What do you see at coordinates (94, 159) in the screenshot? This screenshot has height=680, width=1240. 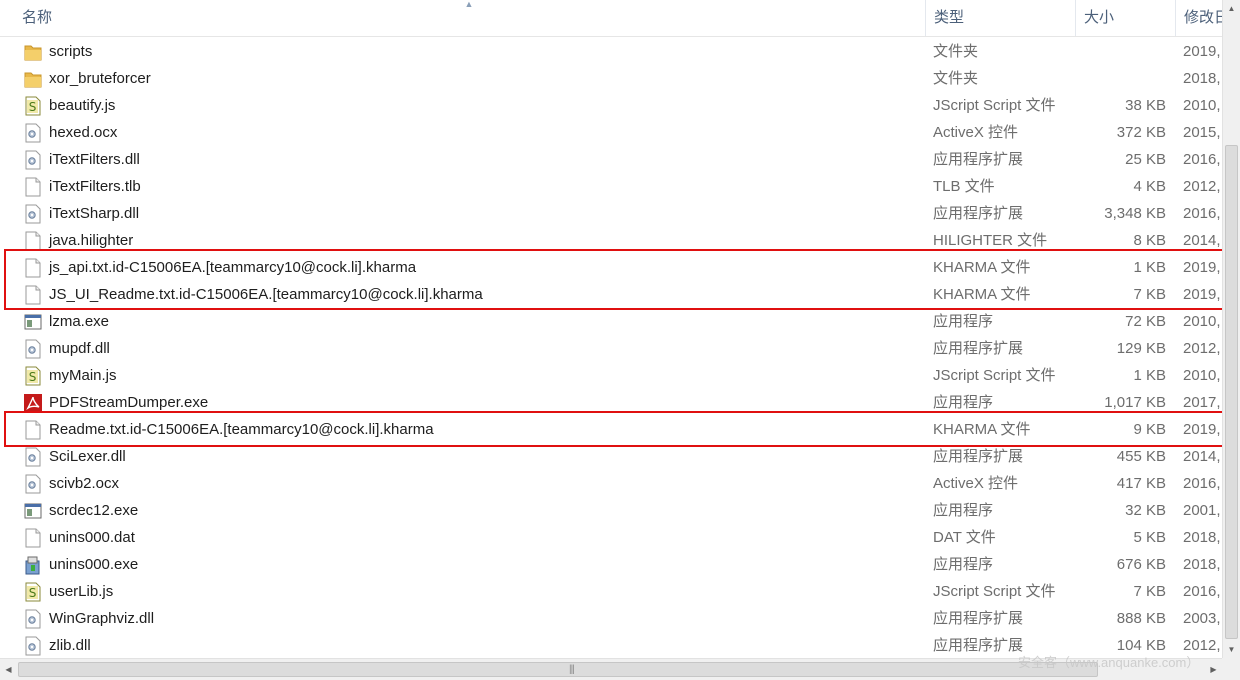 I see `file-name: iTextFilters.dll` at bounding box center [94, 159].